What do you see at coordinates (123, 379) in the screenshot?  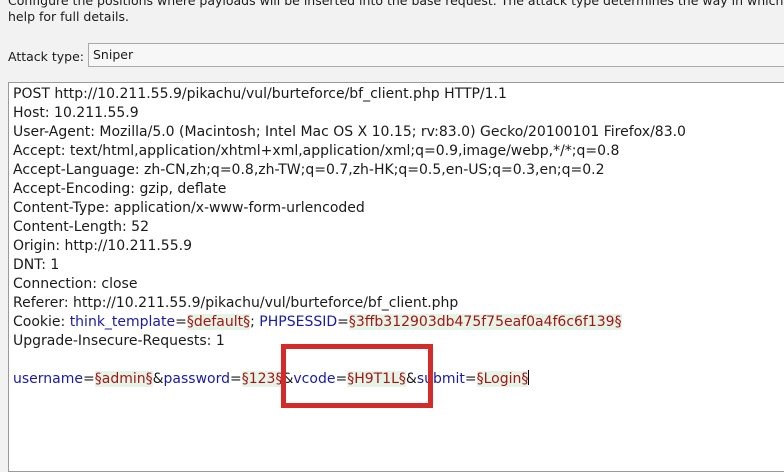 I see `body-payload-admin: §admin§` at bounding box center [123, 379].